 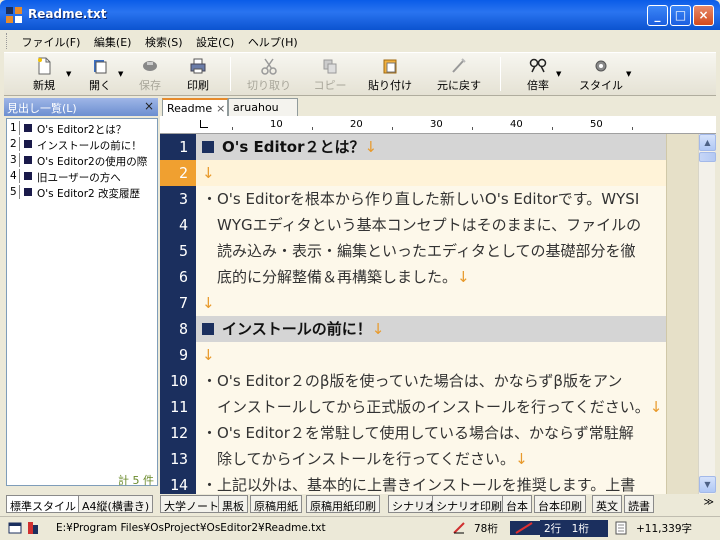 What do you see at coordinates (44, 75) in the screenshot?
I see `new-button: 新規` at bounding box center [44, 75].